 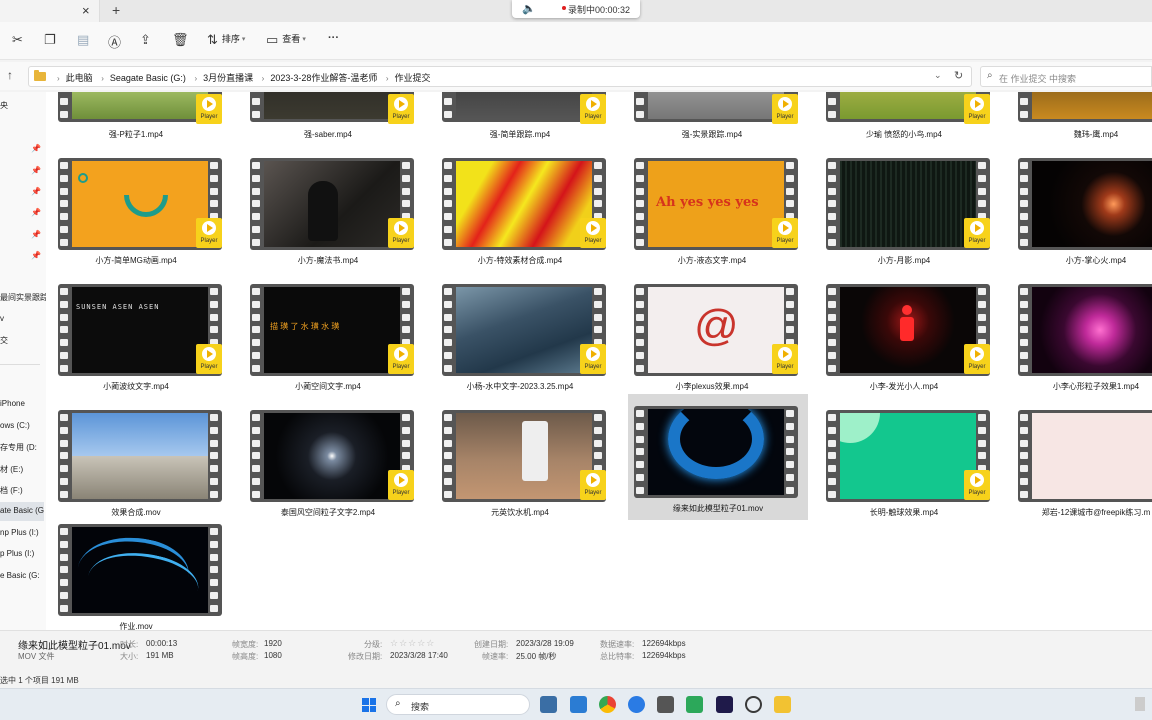 What do you see at coordinates (1085, 107) in the screenshot?
I see `video-thumbnail` at bounding box center [1085, 107].